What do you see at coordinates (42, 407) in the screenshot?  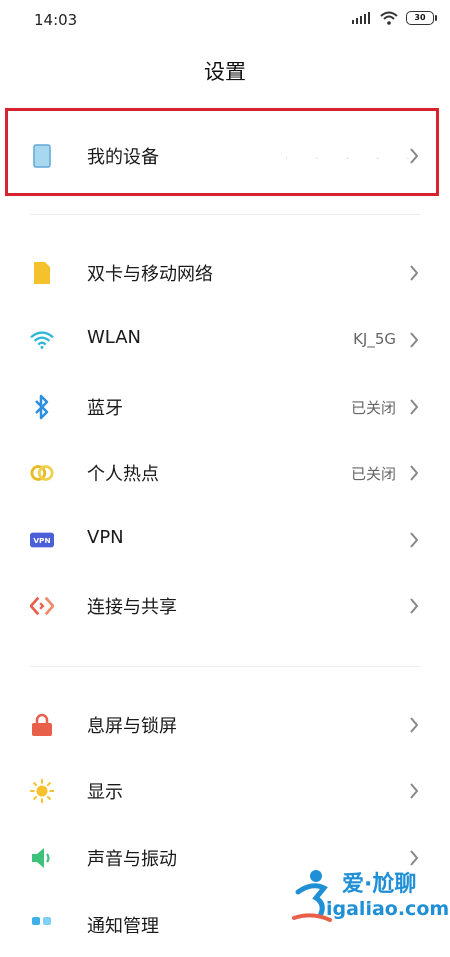 I see `bluetooth-icon` at bounding box center [42, 407].